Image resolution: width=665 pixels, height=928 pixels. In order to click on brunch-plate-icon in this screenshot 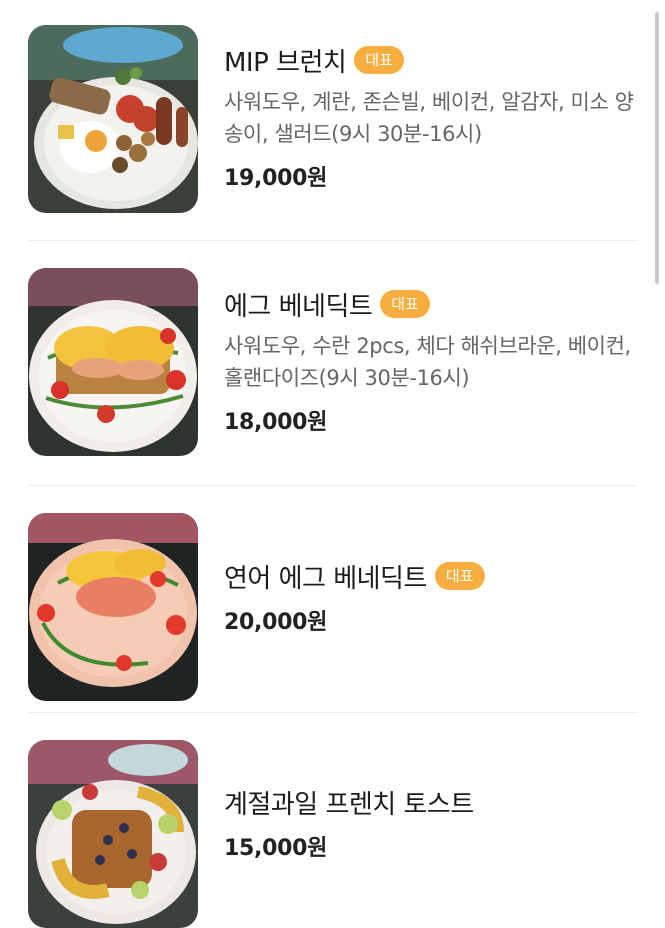, I will do `click(113, 119)`.